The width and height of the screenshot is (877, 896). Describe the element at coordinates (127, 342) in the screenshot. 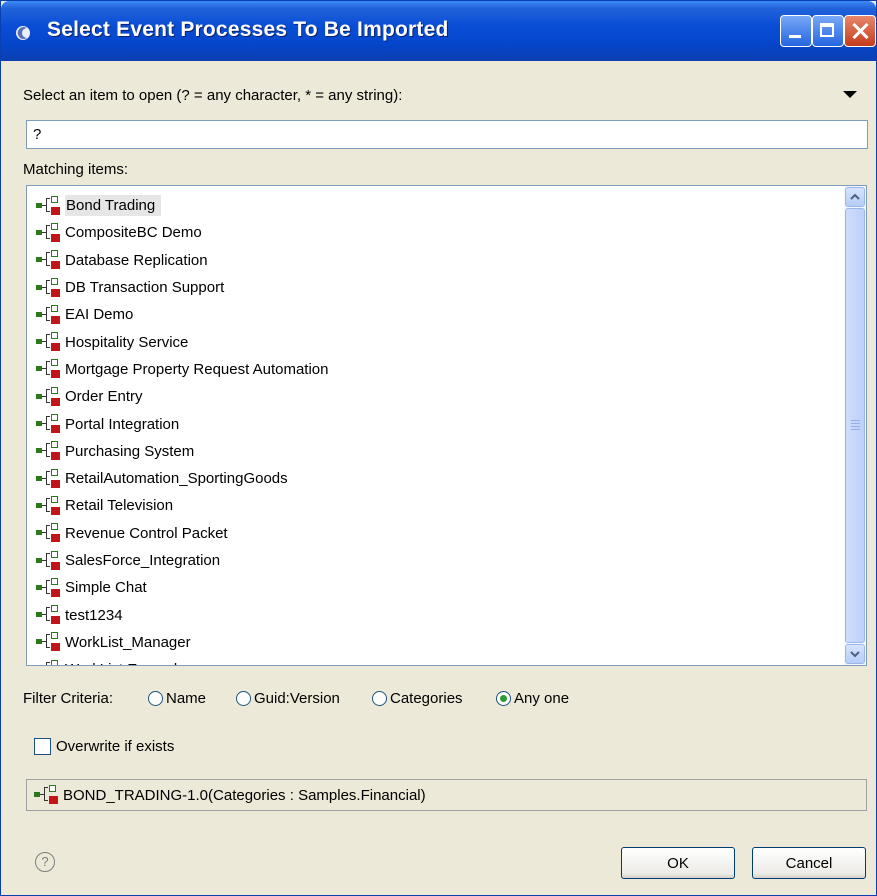

I see `list-item-label: Hospitality Service` at that location.